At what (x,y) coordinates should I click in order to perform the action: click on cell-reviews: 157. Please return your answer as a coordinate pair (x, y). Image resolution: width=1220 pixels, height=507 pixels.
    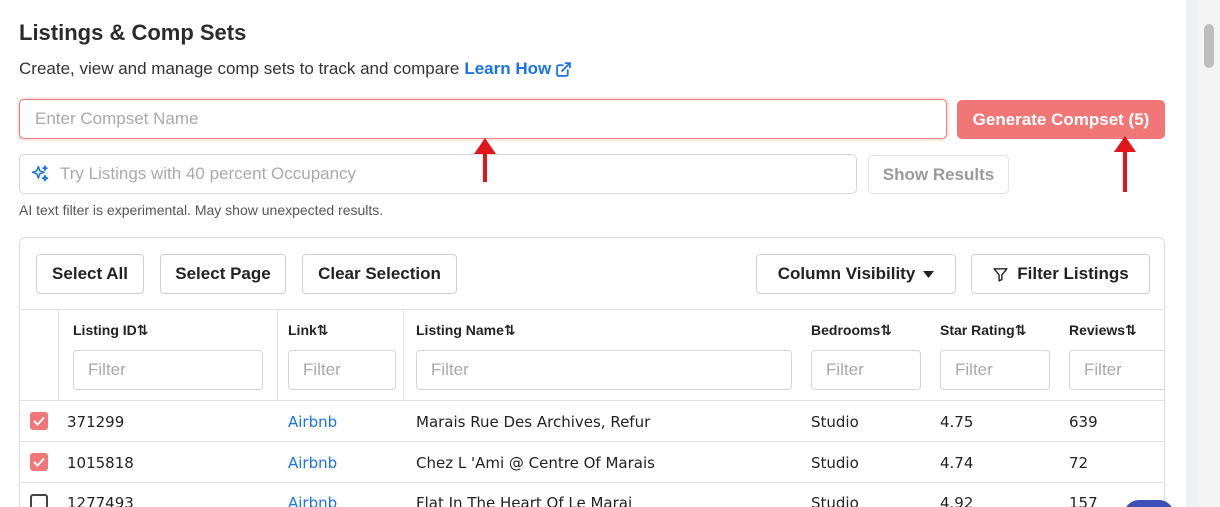
    Looking at the image, I should click on (1083, 500).